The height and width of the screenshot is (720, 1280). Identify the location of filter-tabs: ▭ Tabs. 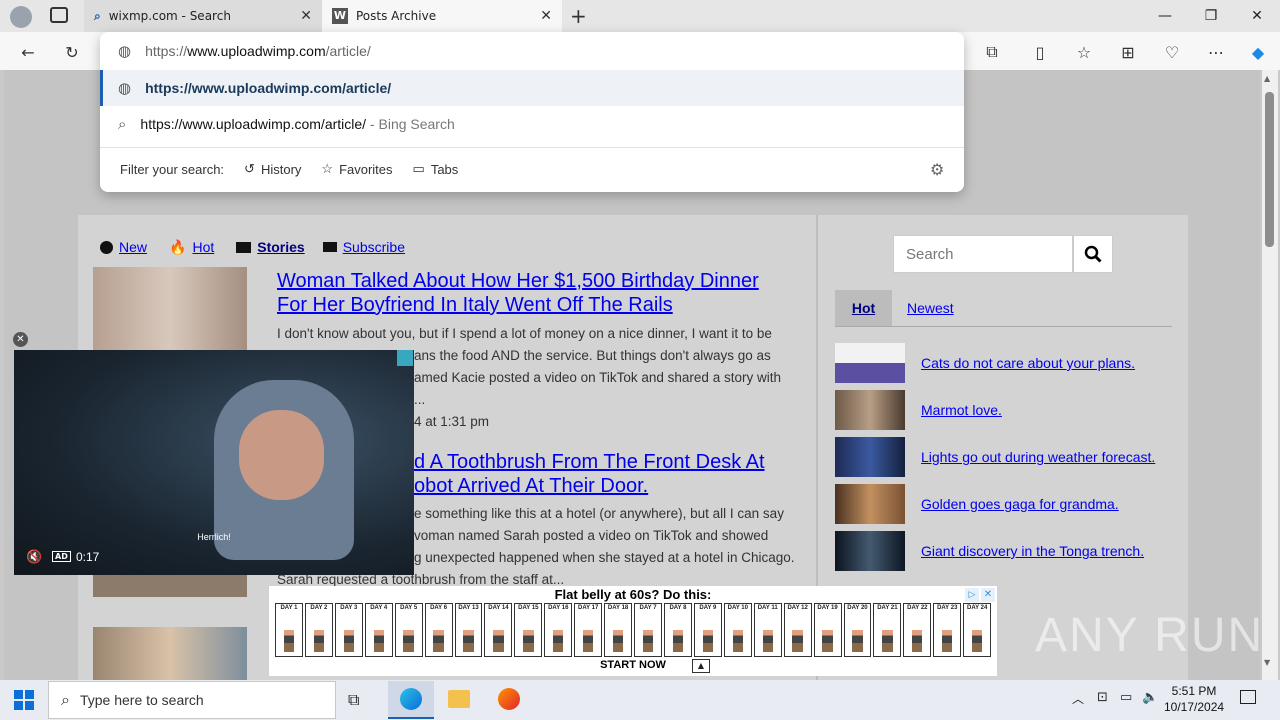
(436, 169).